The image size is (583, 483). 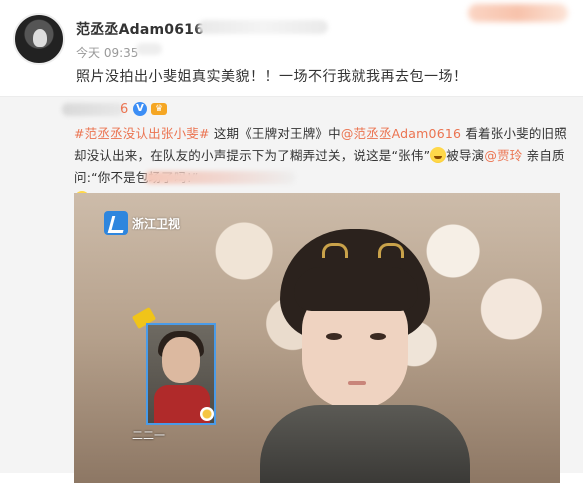 What do you see at coordinates (140, 109) in the screenshot?
I see `verified-icon: V` at bounding box center [140, 109].